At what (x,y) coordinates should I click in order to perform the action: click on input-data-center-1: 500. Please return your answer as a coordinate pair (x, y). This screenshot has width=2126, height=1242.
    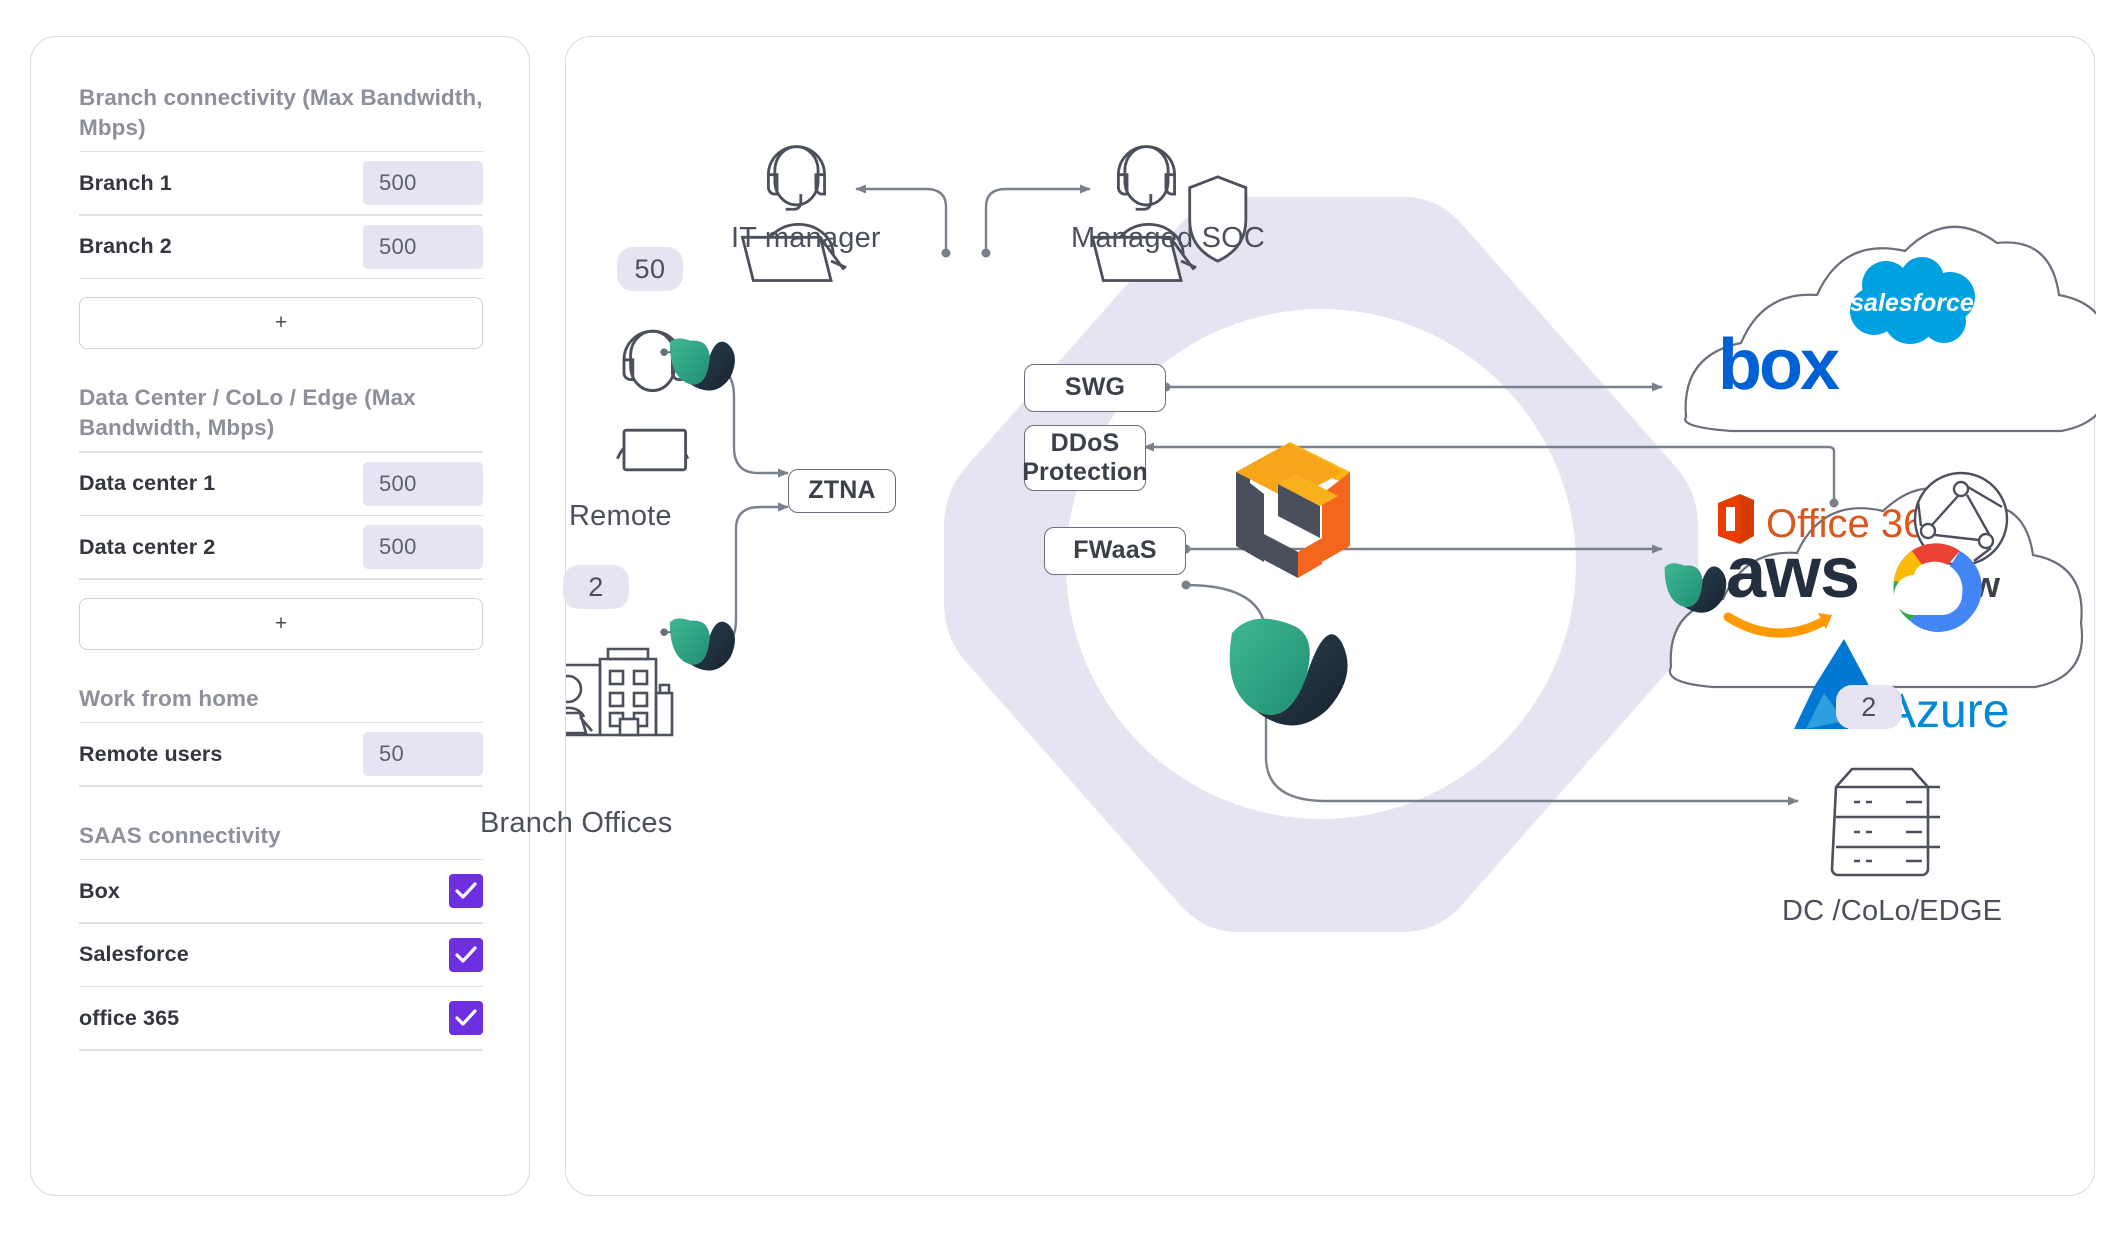
    Looking at the image, I should click on (423, 483).